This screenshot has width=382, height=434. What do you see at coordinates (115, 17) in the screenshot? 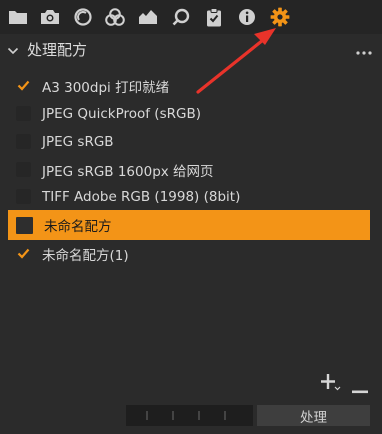
I see `color-icon` at bounding box center [115, 17].